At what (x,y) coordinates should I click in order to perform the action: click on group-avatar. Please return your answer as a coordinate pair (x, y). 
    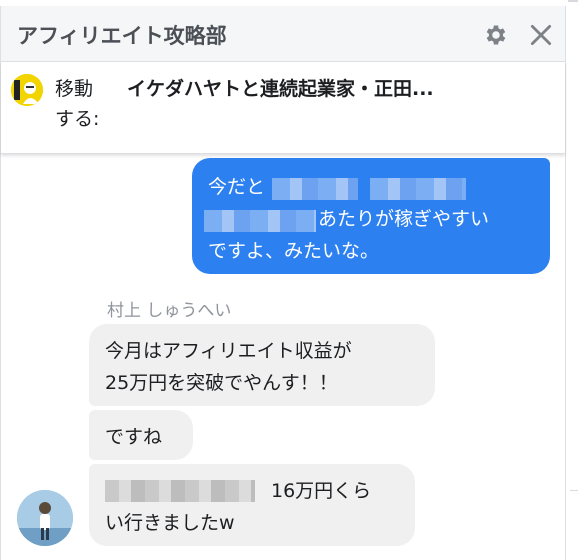
    Looking at the image, I should click on (27, 90).